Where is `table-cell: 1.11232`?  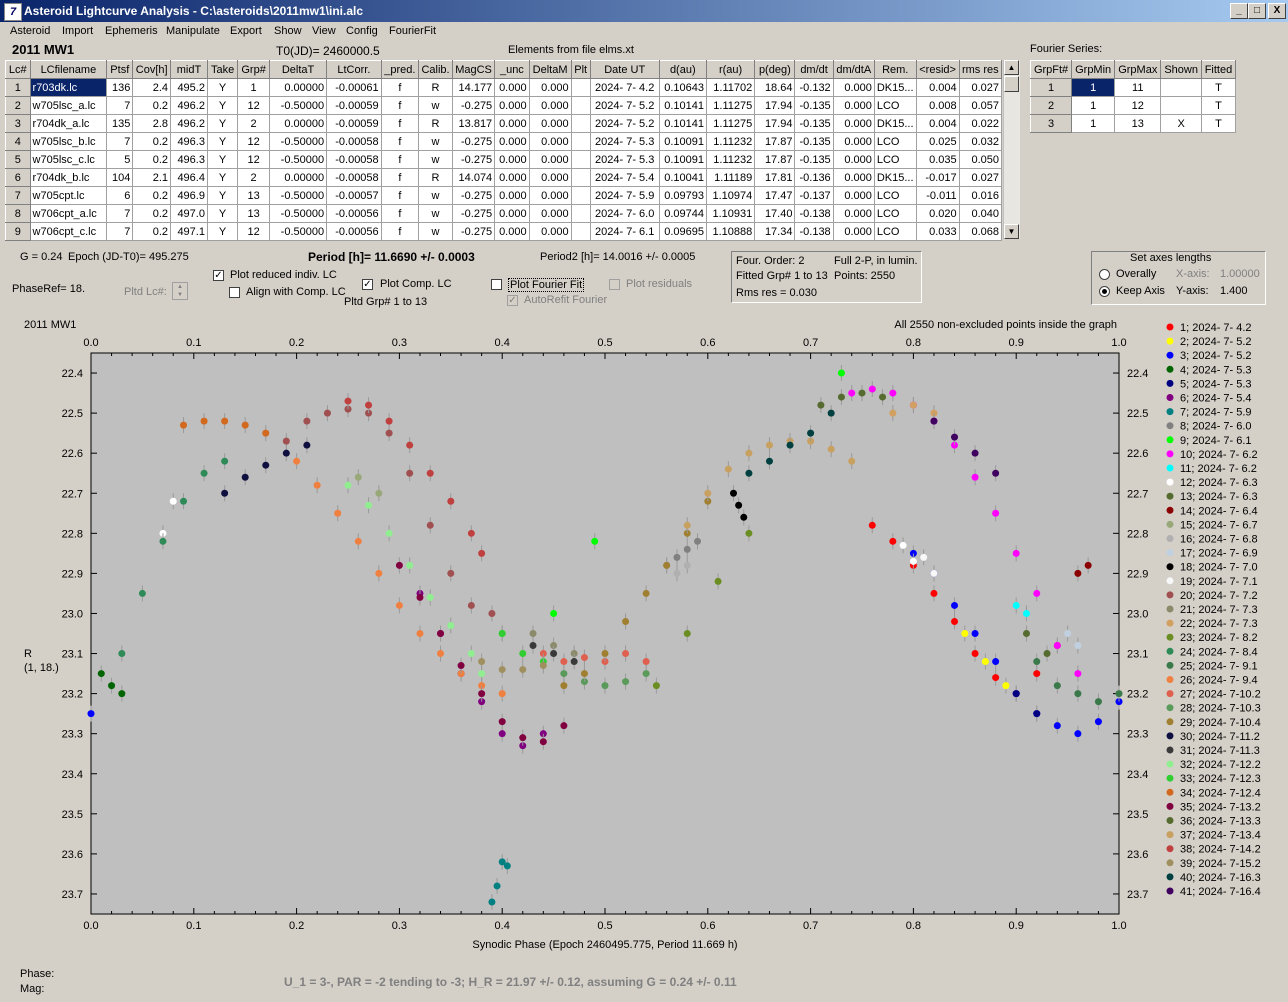 table-cell: 1.11232 is located at coordinates (730, 141).